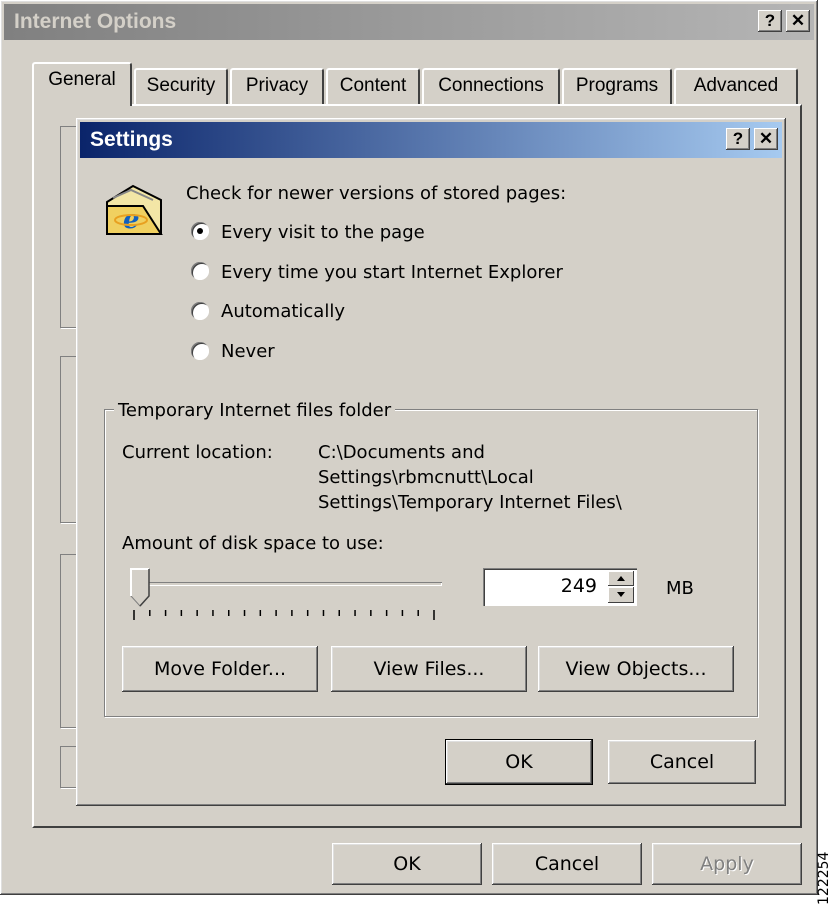 The width and height of the screenshot is (837, 905). Describe the element at coordinates (727, 864) in the screenshot. I see `apply-button: Apply` at that location.